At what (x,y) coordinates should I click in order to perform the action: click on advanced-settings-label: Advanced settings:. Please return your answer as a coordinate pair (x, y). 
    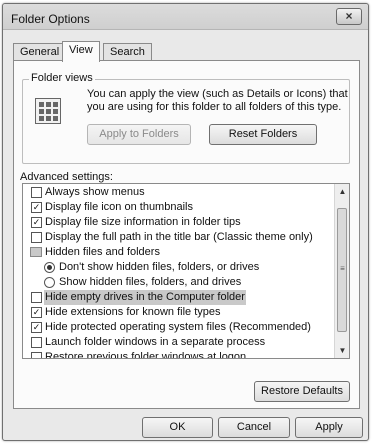
    Looking at the image, I should click on (66, 177).